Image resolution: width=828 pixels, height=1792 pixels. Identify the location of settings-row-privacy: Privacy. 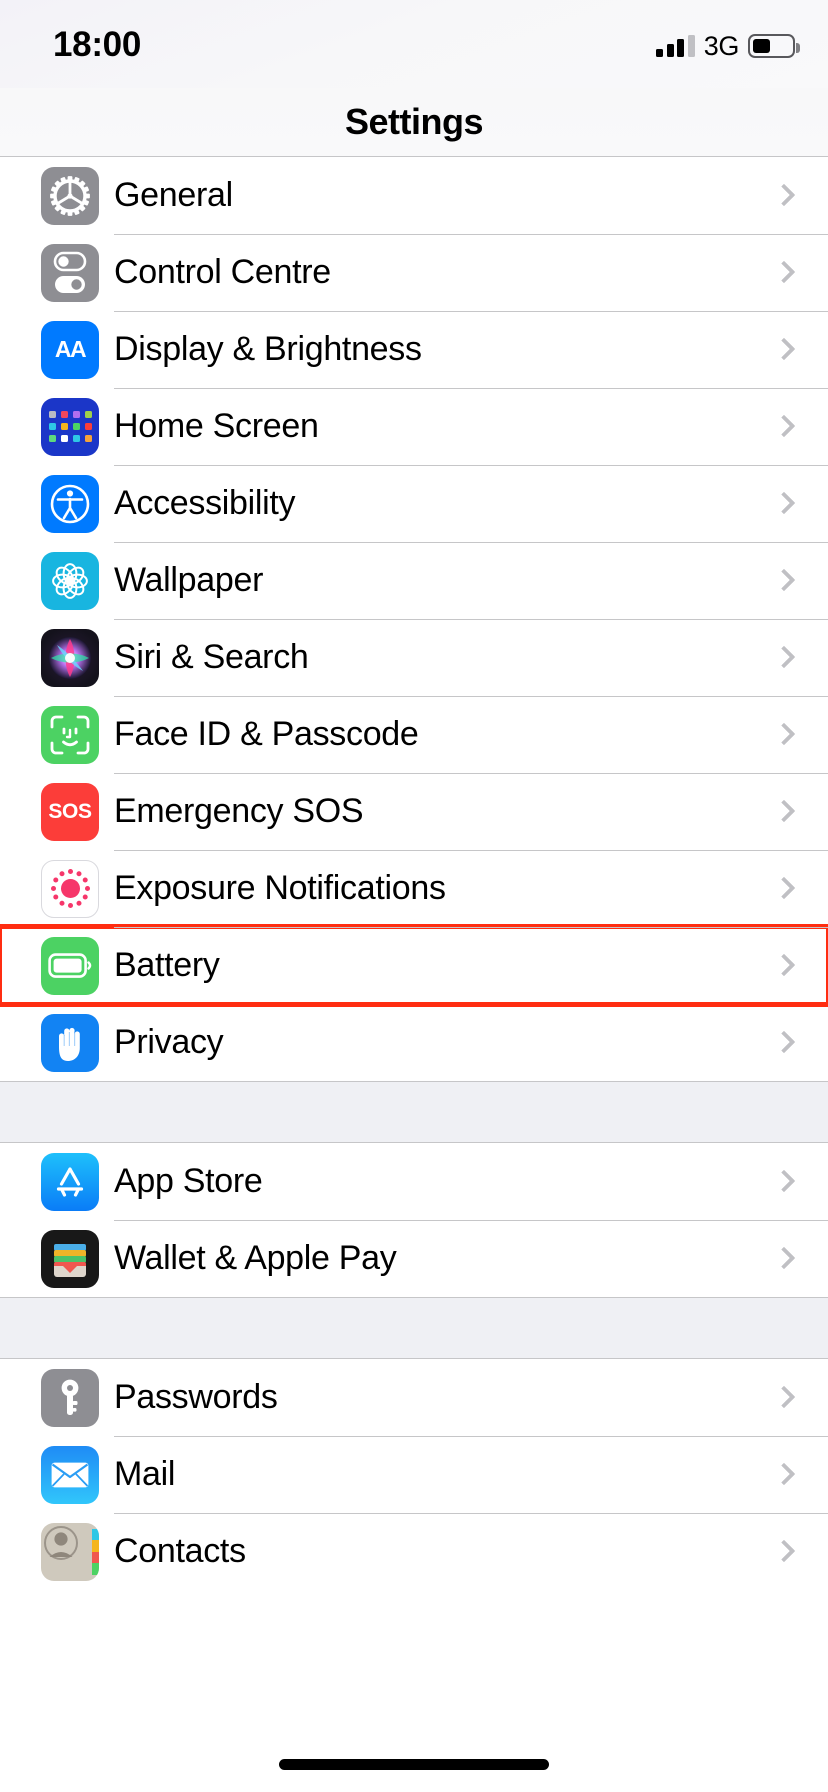
(414, 1042).